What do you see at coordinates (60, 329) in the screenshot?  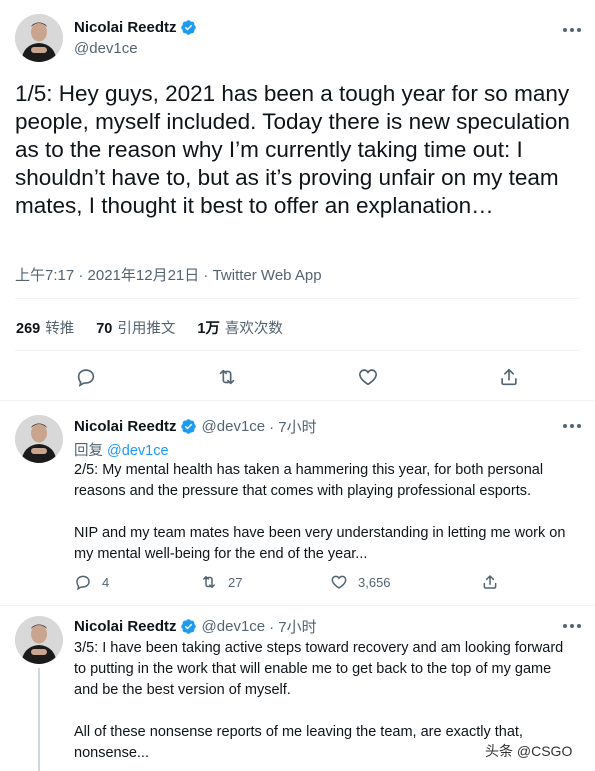 I see `retweets-label: 转推` at bounding box center [60, 329].